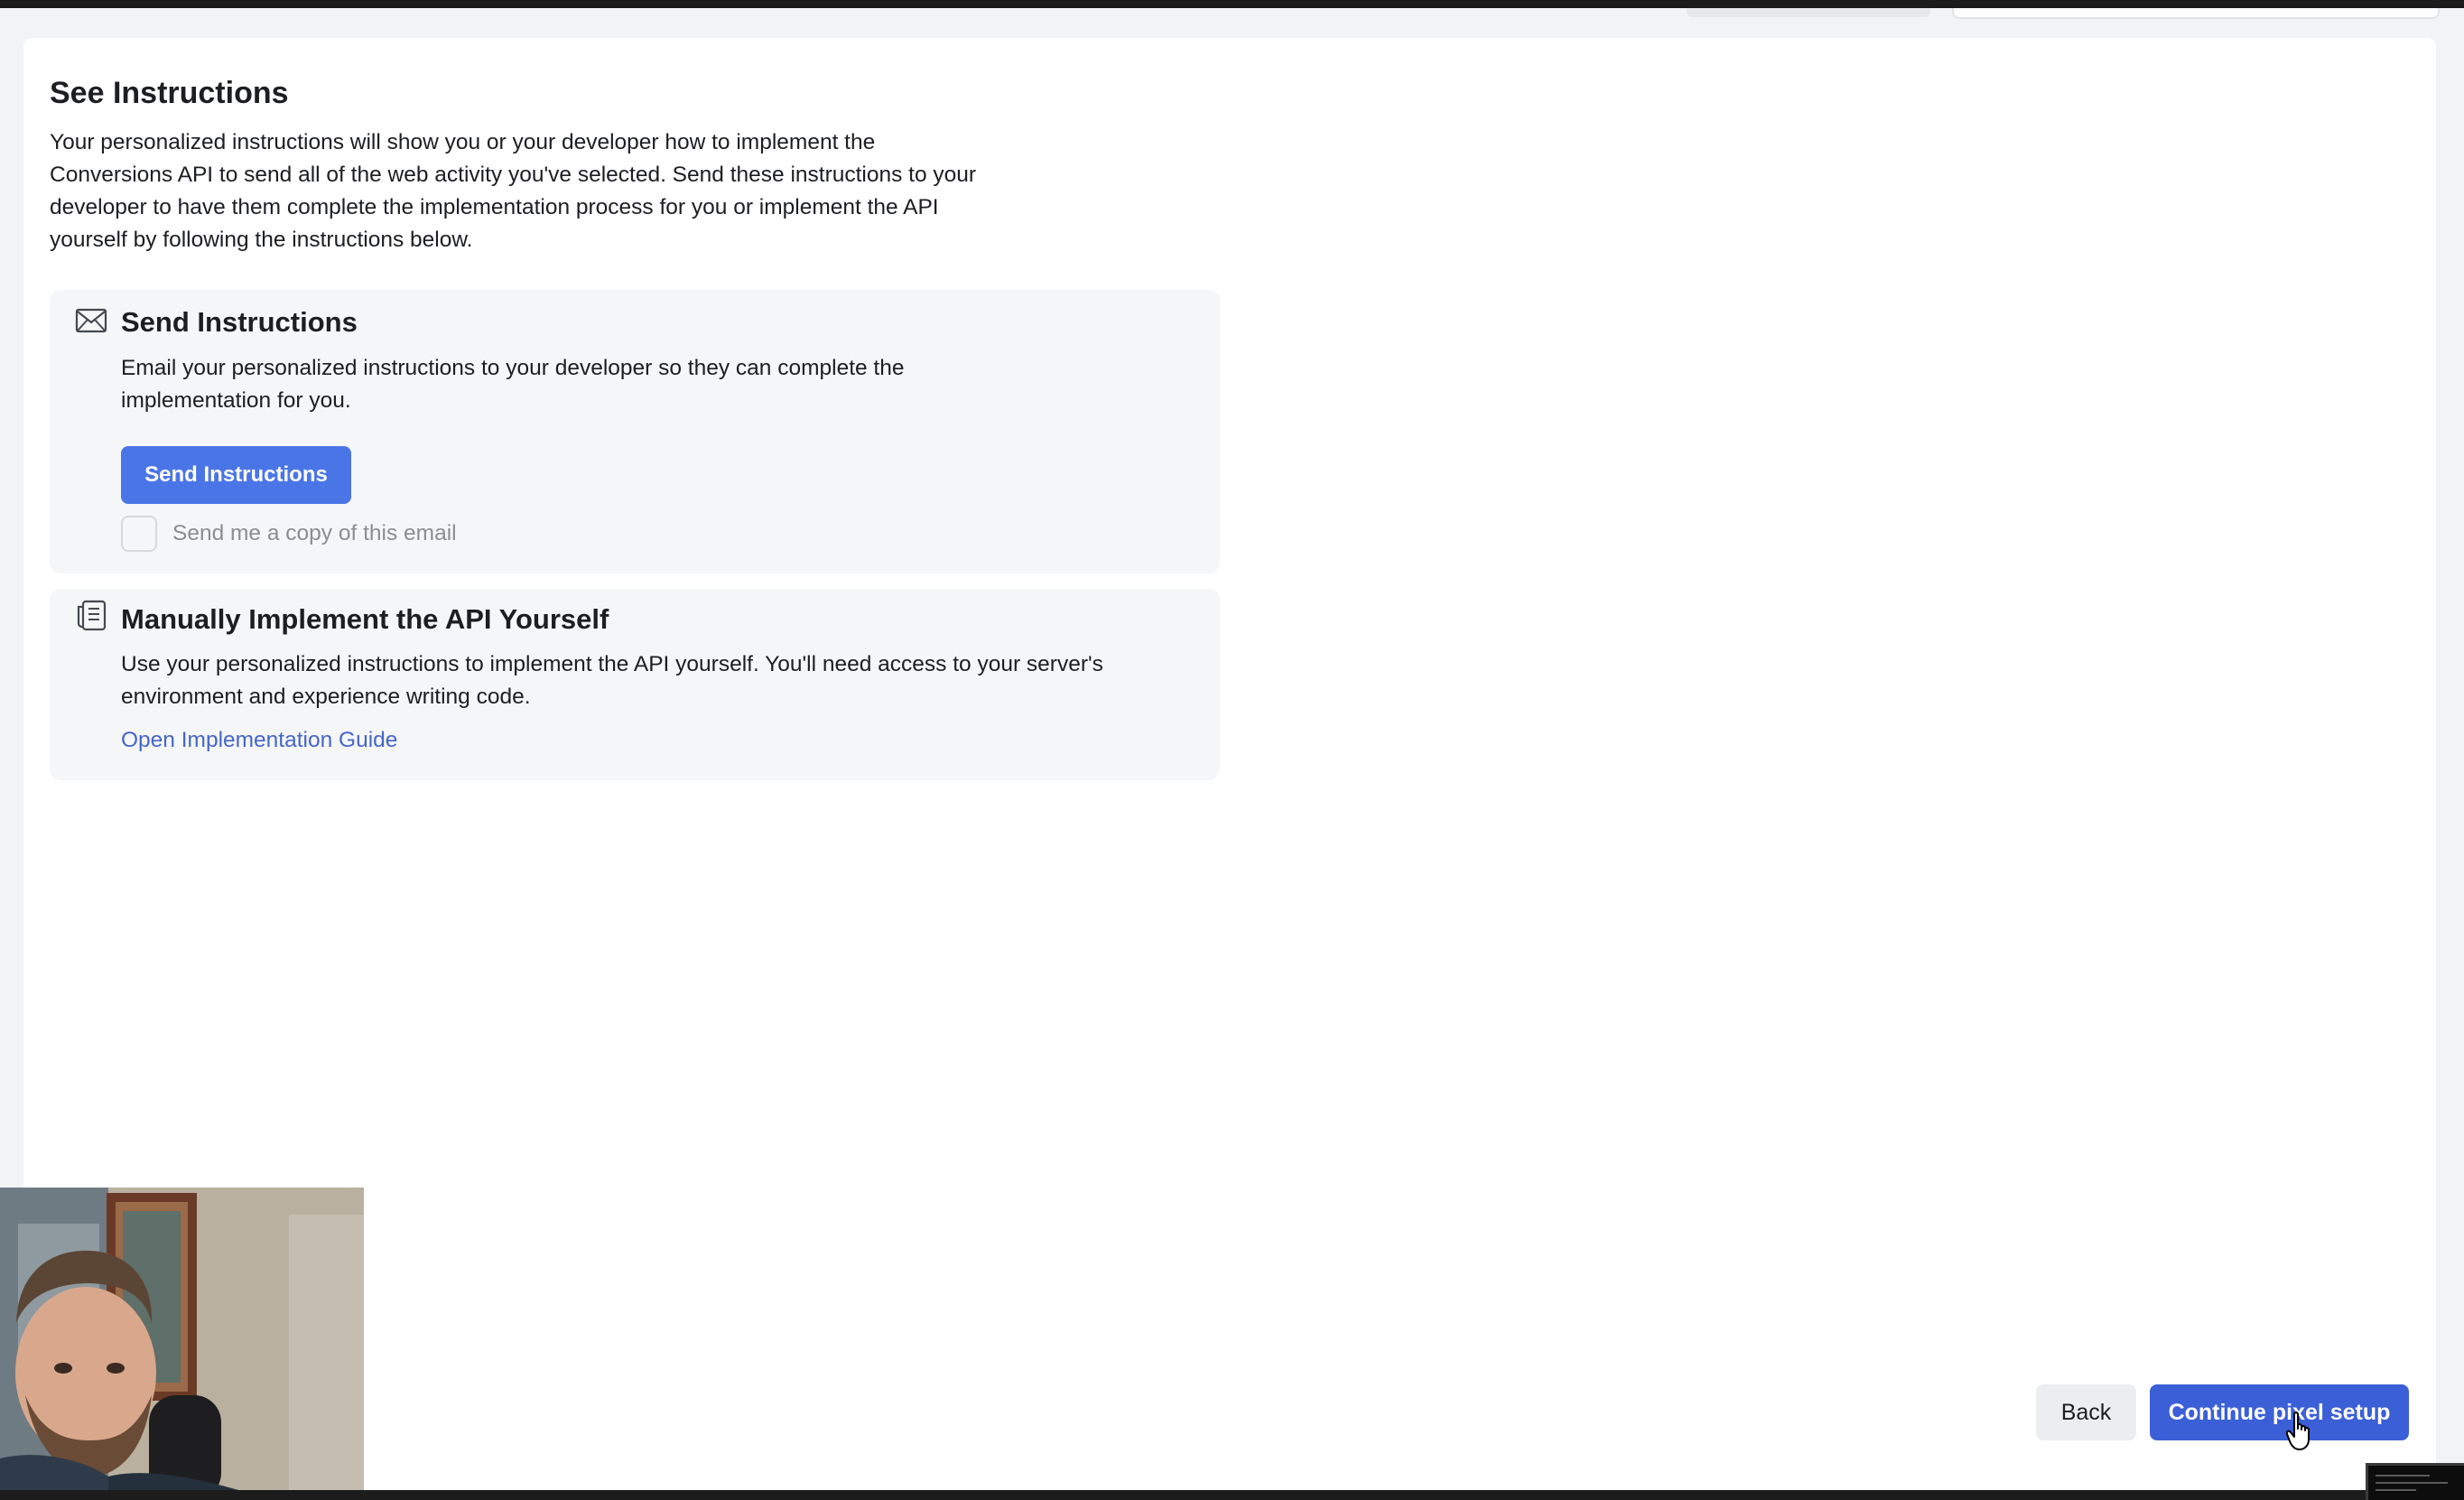 The image size is (2464, 1500). Describe the element at coordinates (169, 93) in the screenshot. I see `page-title: See Instructions` at that location.